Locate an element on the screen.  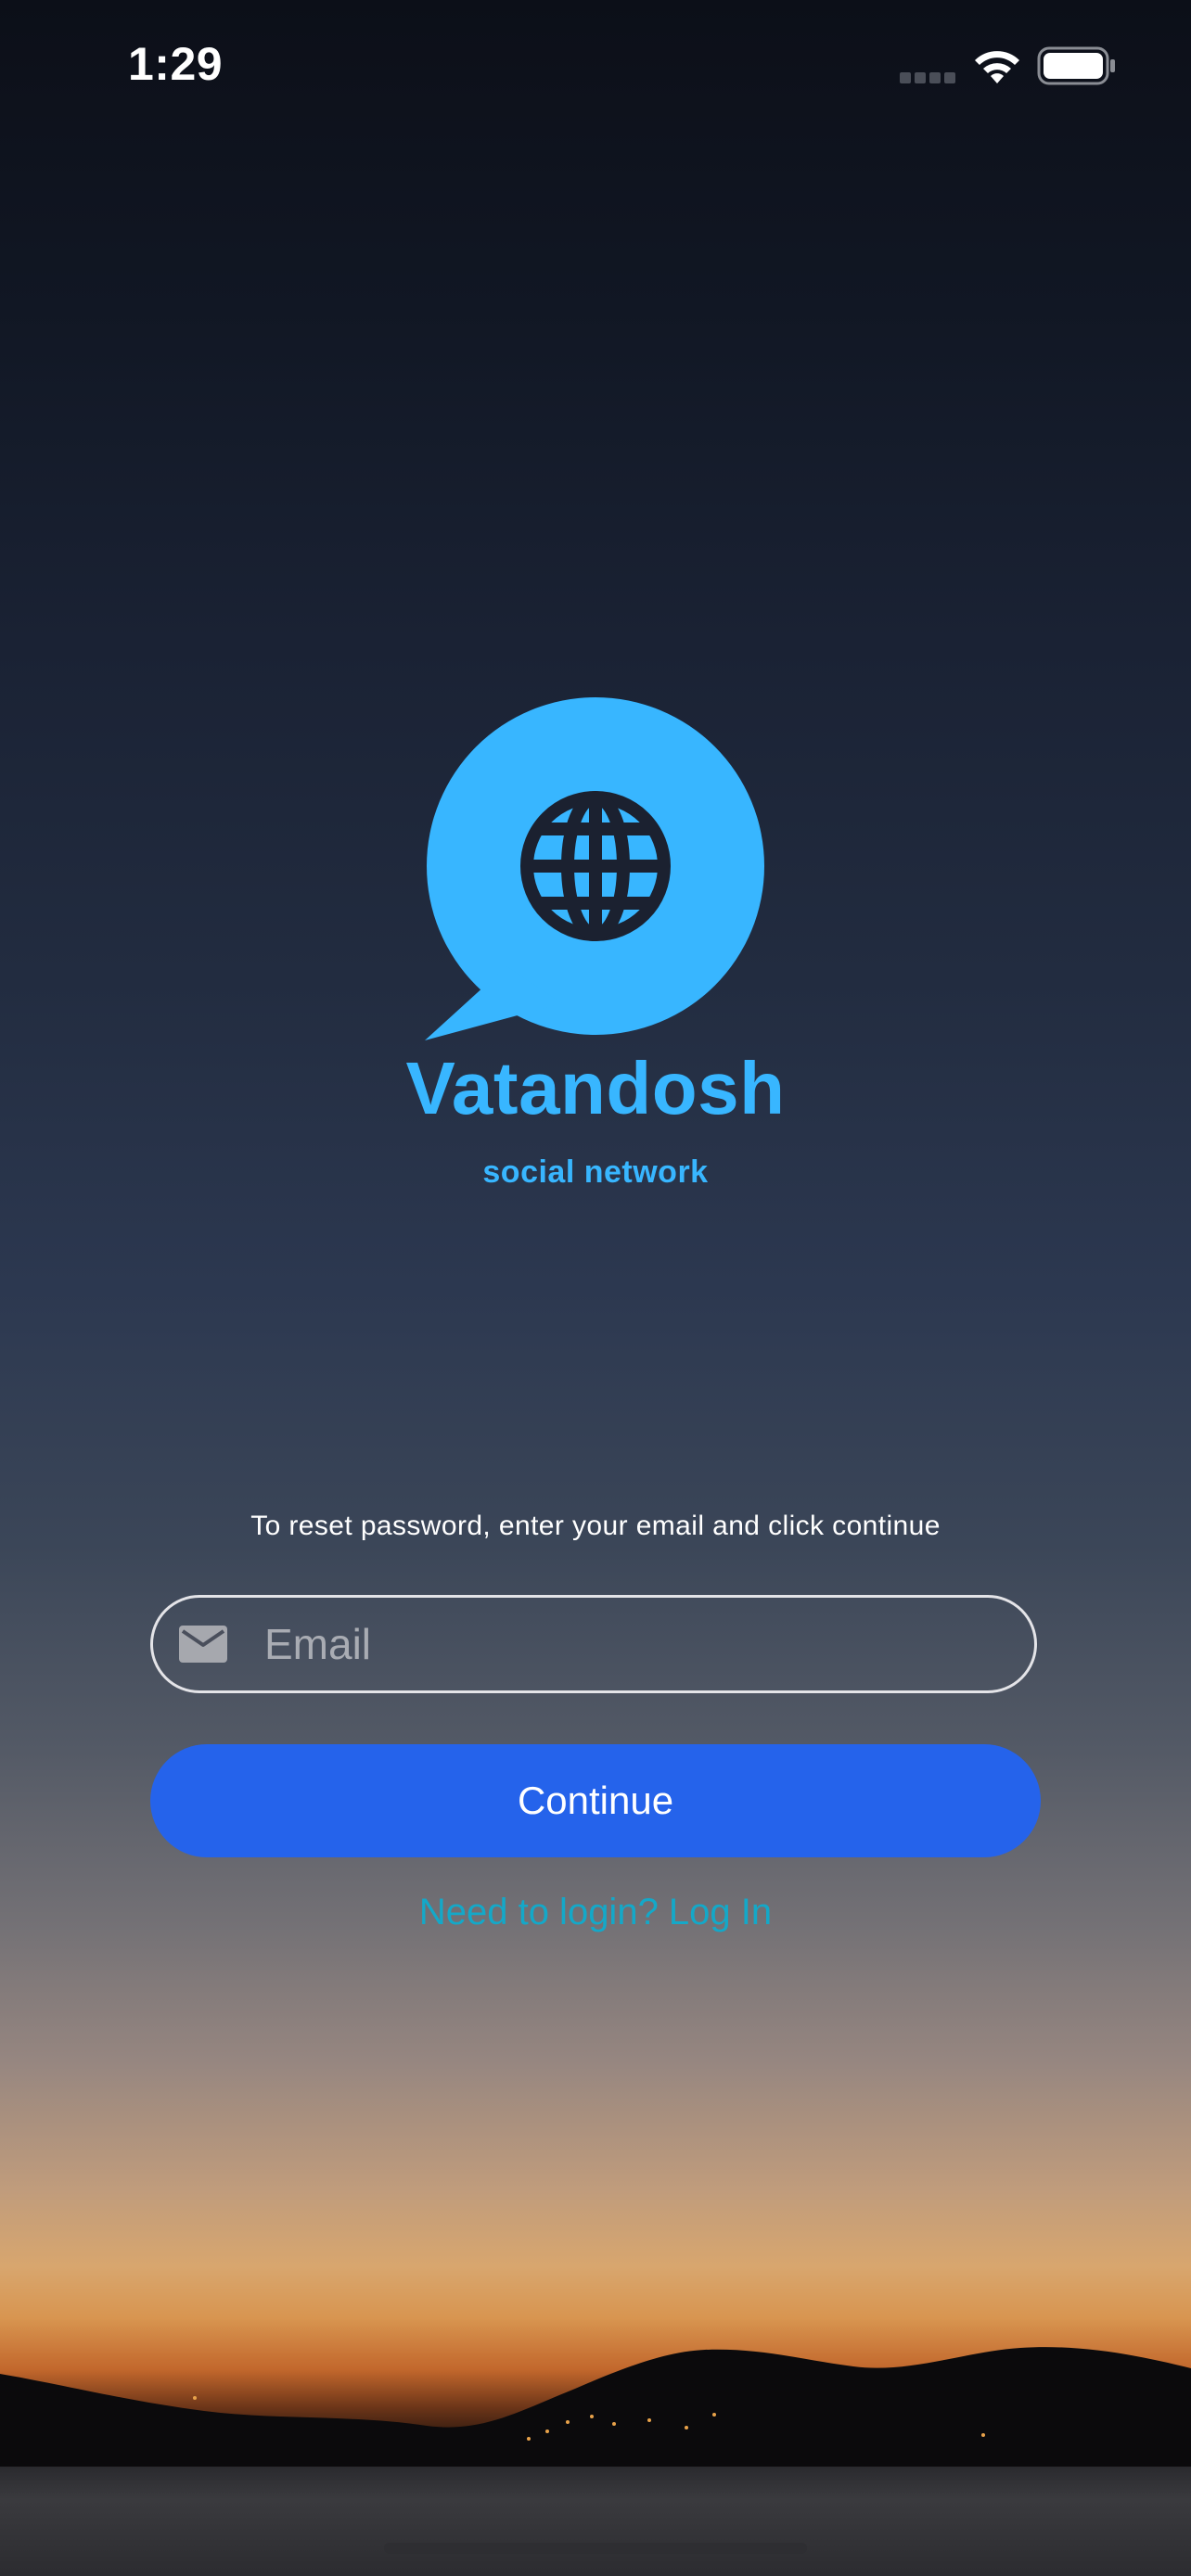
mail-icon is located at coordinates (203, 1645).